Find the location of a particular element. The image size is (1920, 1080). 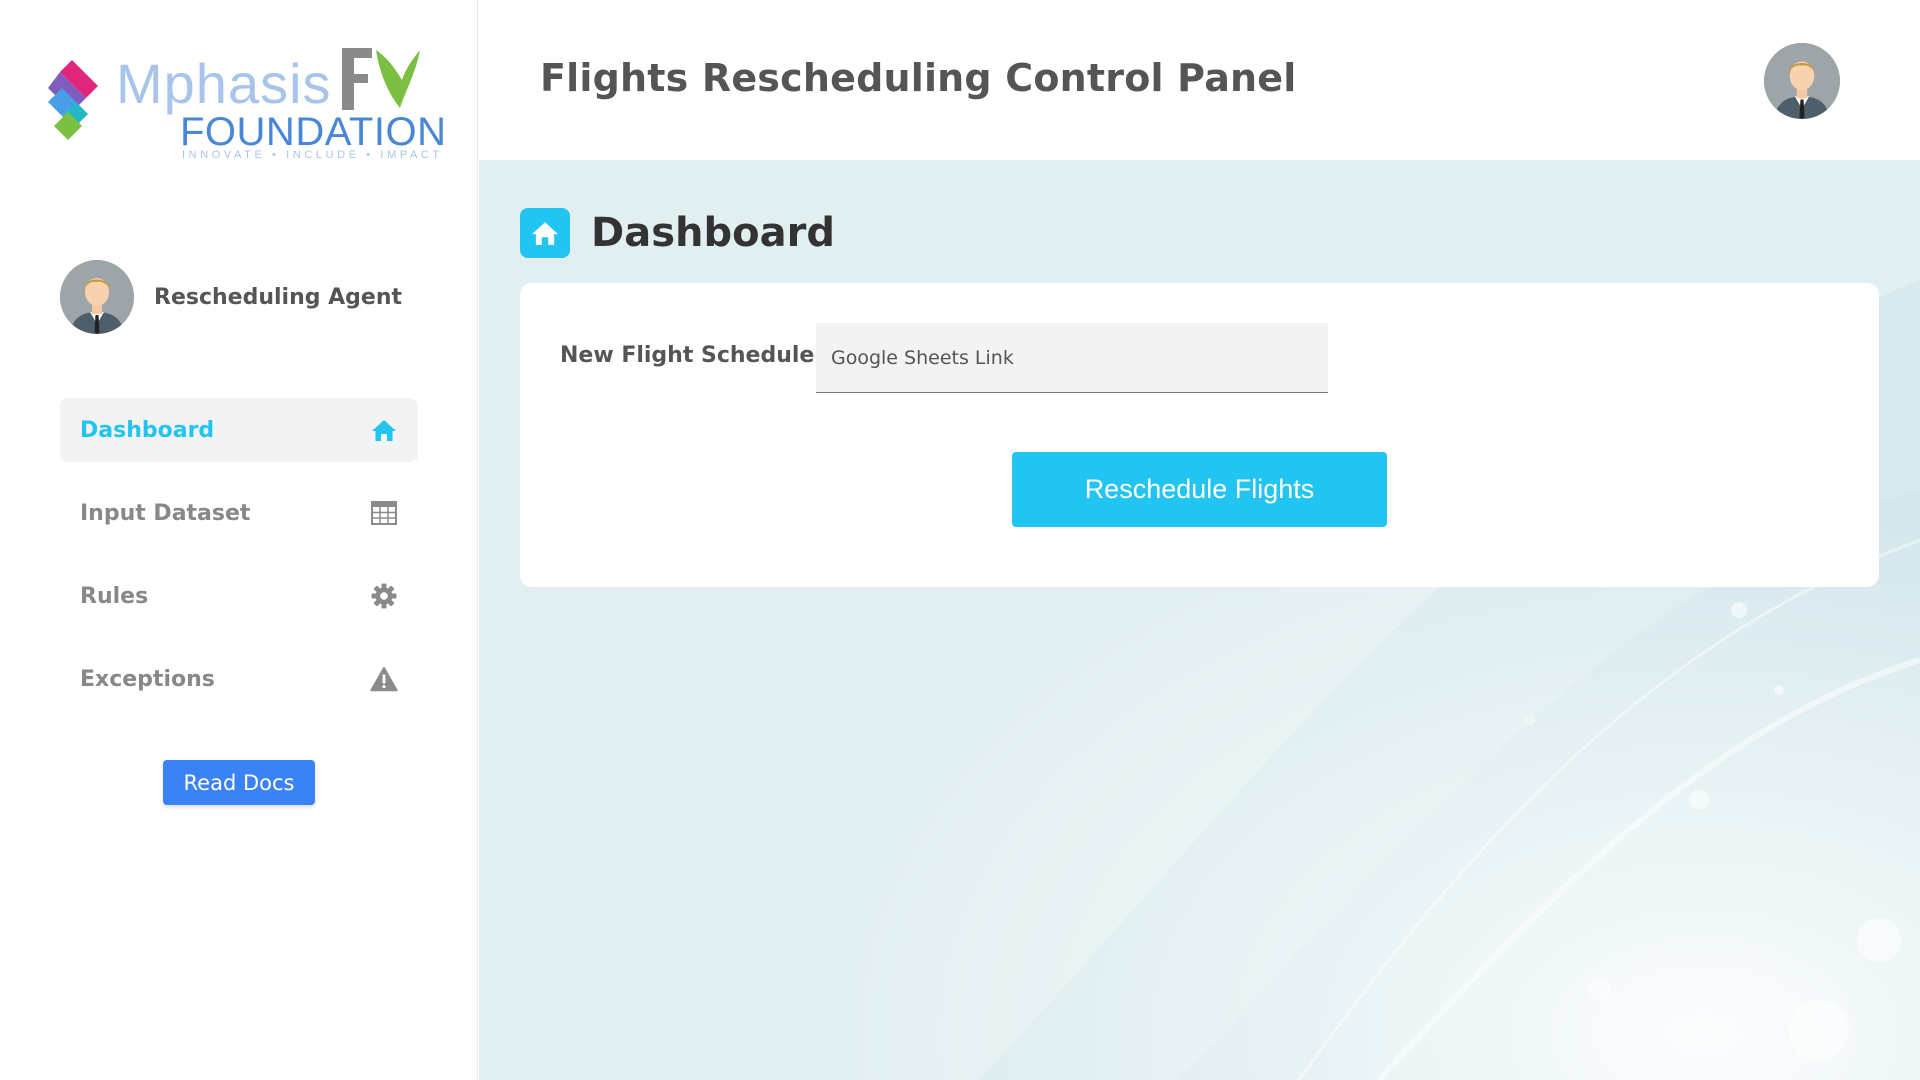

top-header: Flights Rescheduling Control Panel is located at coordinates (1199, 80).